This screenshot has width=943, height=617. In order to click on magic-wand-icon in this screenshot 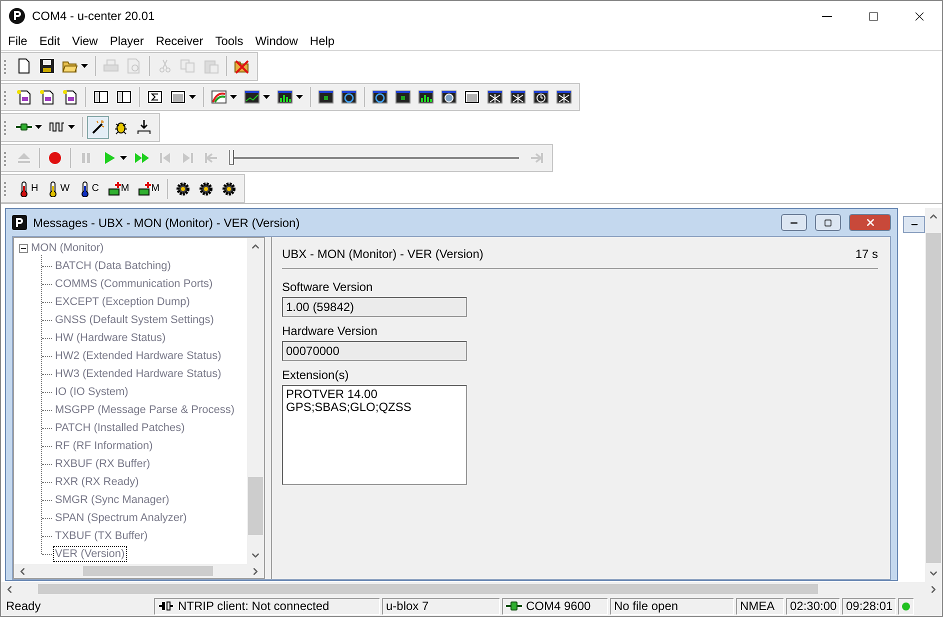, I will do `click(98, 127)`.